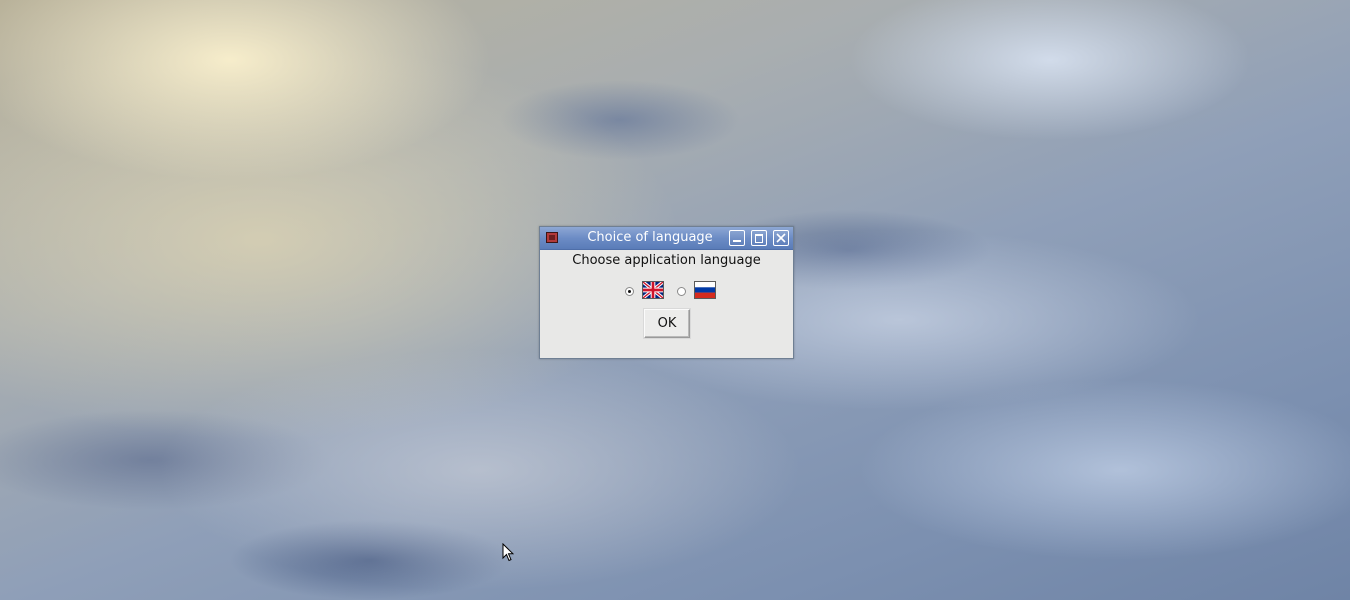 The height and width of the screenshot is (600, 1350). Describe the element at coordinates (653, 290) in the screenshot. I see `uk-flag-icon` at that location.